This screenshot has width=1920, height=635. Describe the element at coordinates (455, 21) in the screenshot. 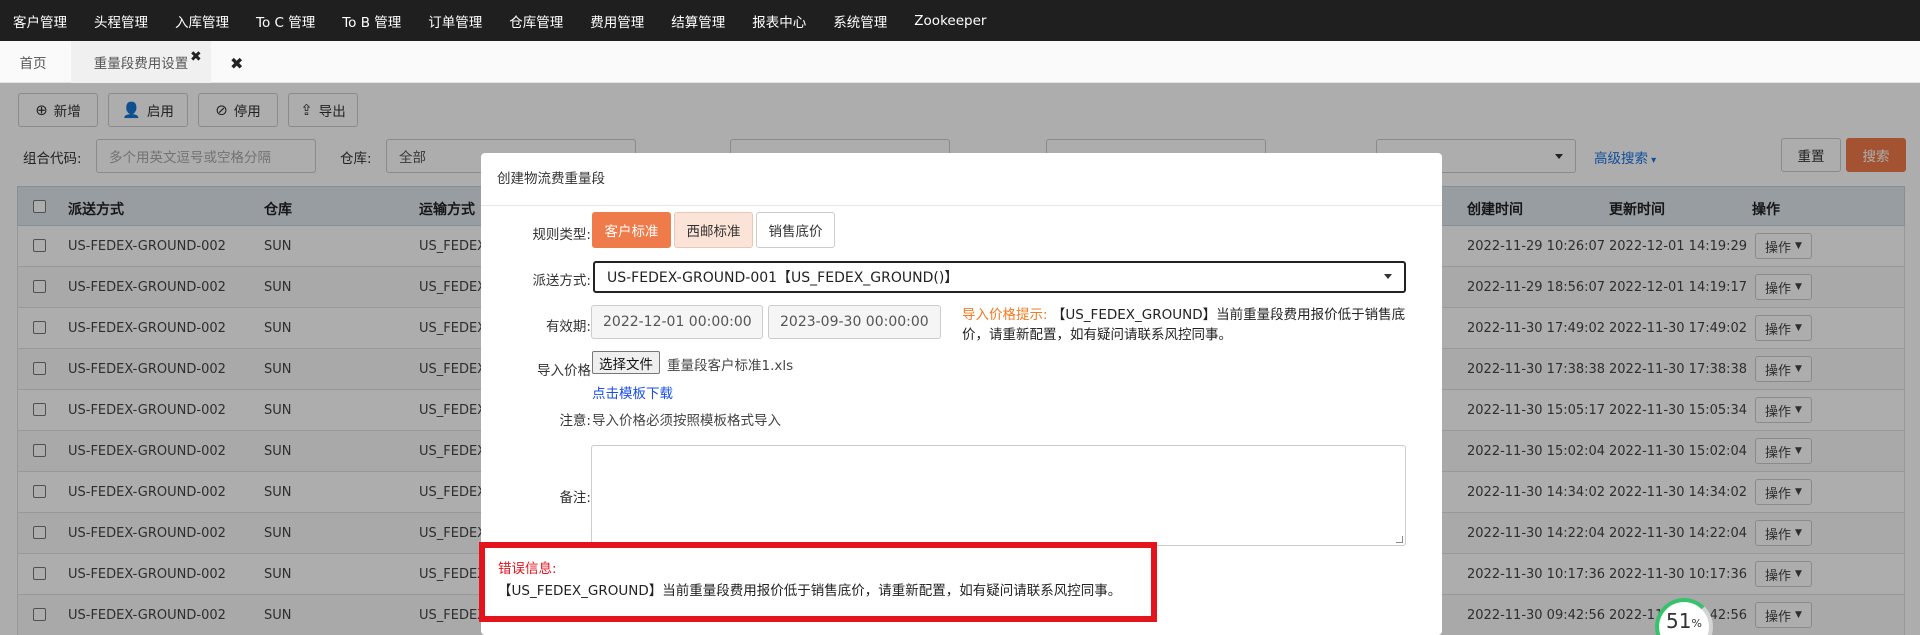

I see `nav-item: 订单管理` at that location.